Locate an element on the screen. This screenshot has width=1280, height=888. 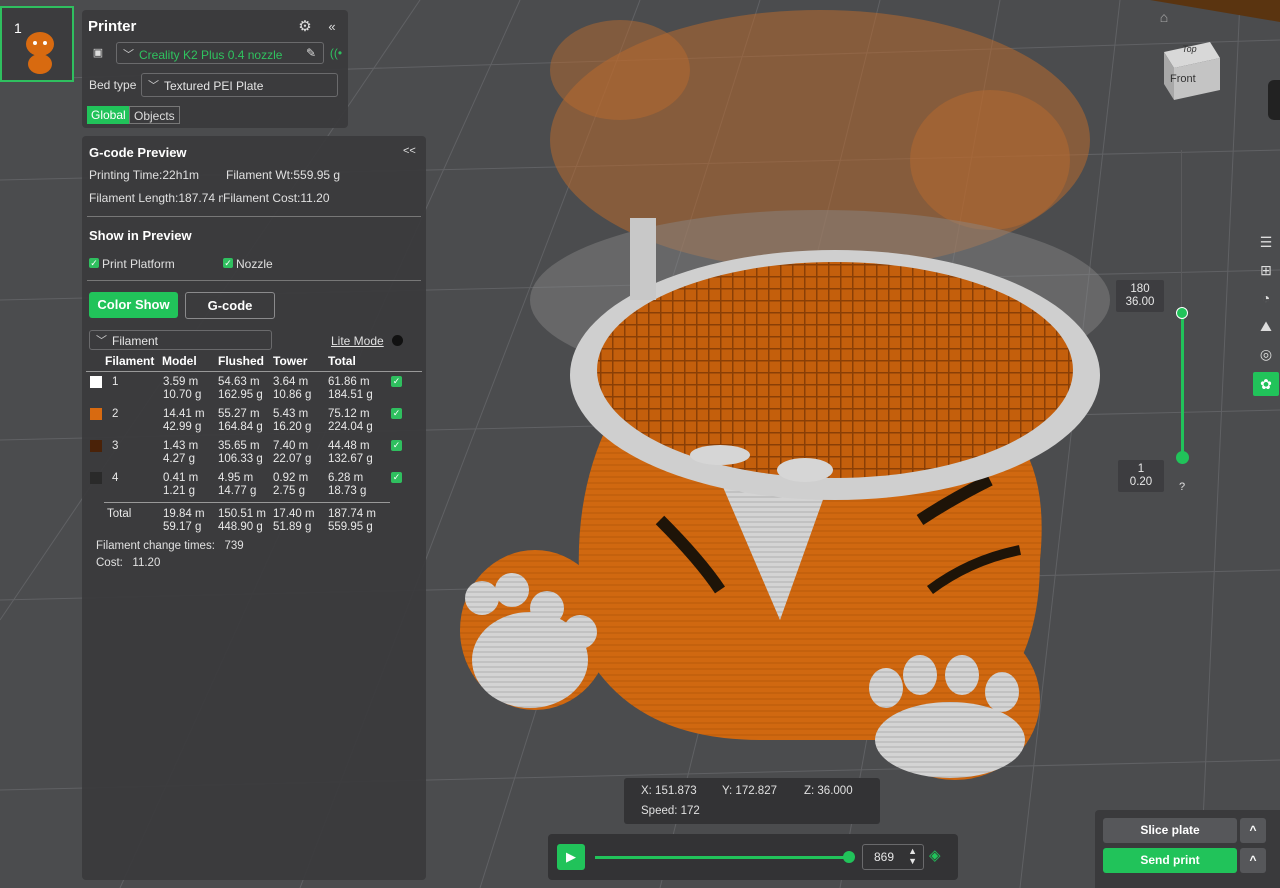
spin-arrows-icon: ▲ ▼ is located at coordinates (912, 856).